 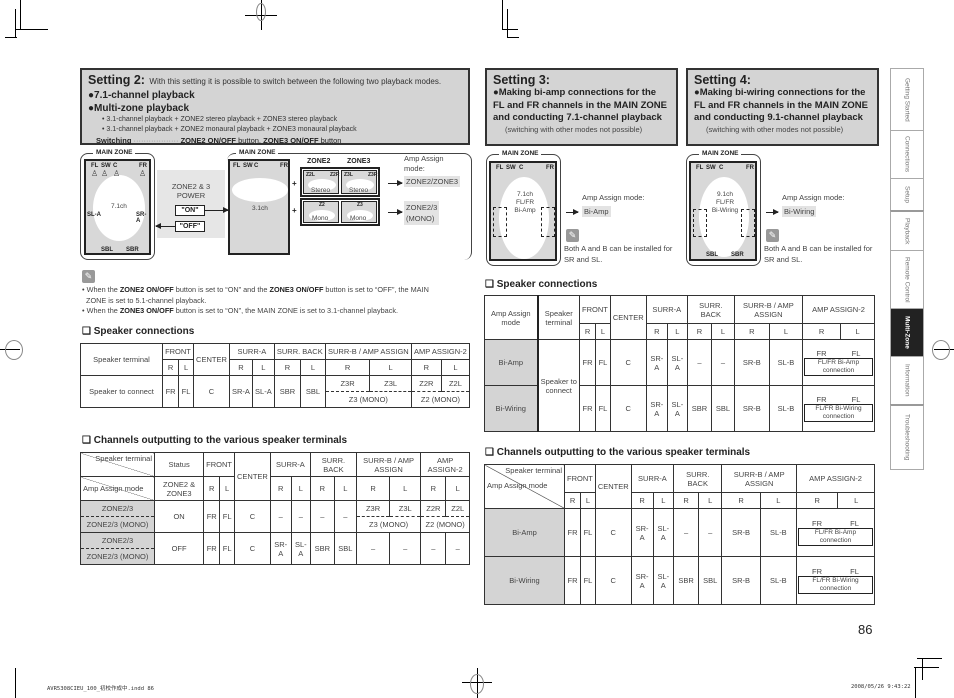 I want to click on mode-cell: ZONE2/3, so click(x=117, y=540).